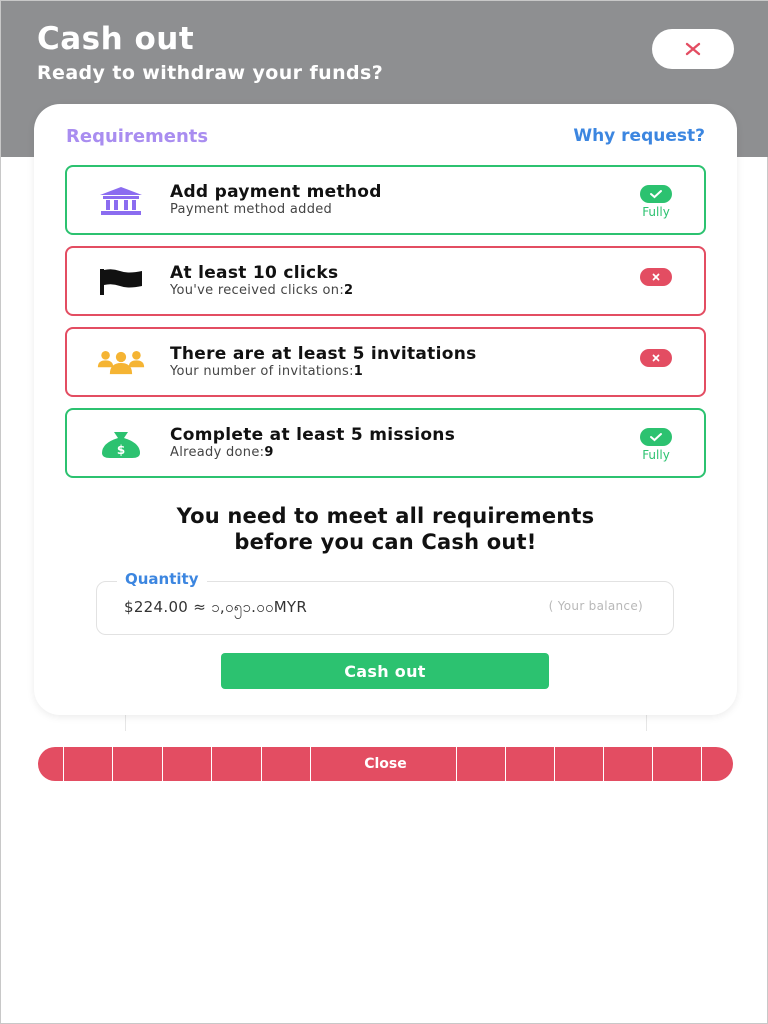 The width and height of the screenshot is (768, 1024). Describe the element at coordinates (210, 73) in the screenshot. I see `page-subtitle: Ready to withdraw your funds?` at that location.